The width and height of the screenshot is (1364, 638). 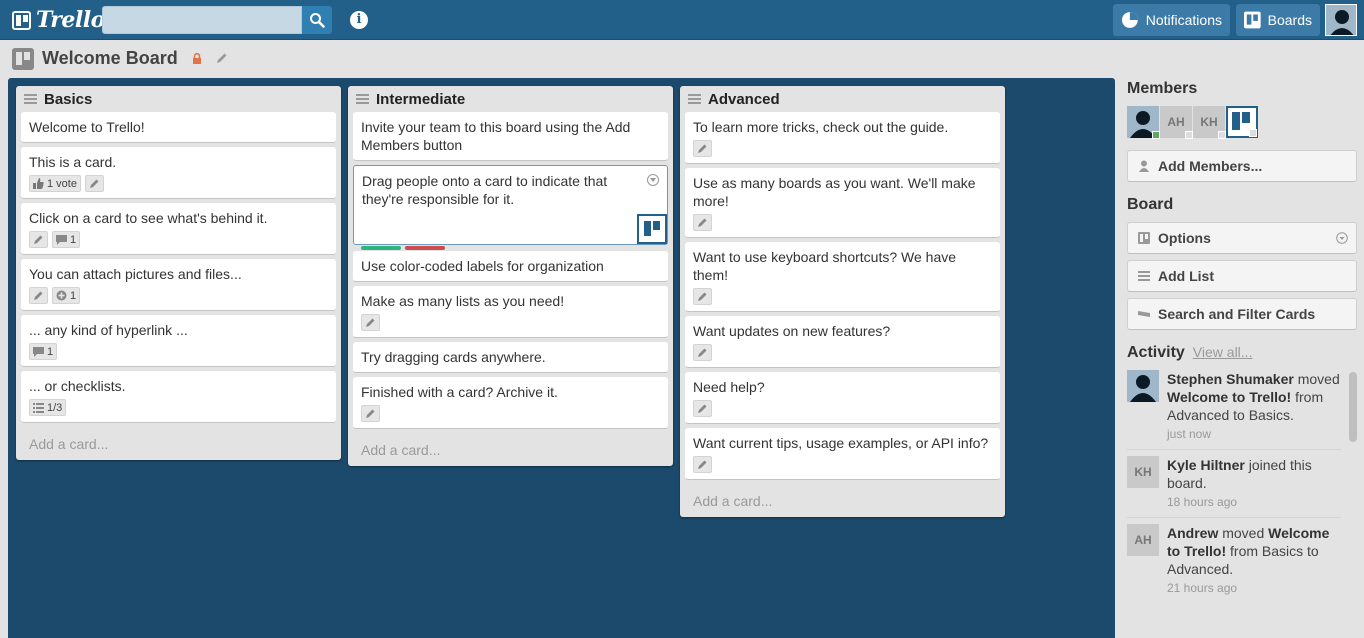 What do you see at coordinates (1341, 20) in the screenshot?
I see `user-avatar` at bounding box center [1341, 20].